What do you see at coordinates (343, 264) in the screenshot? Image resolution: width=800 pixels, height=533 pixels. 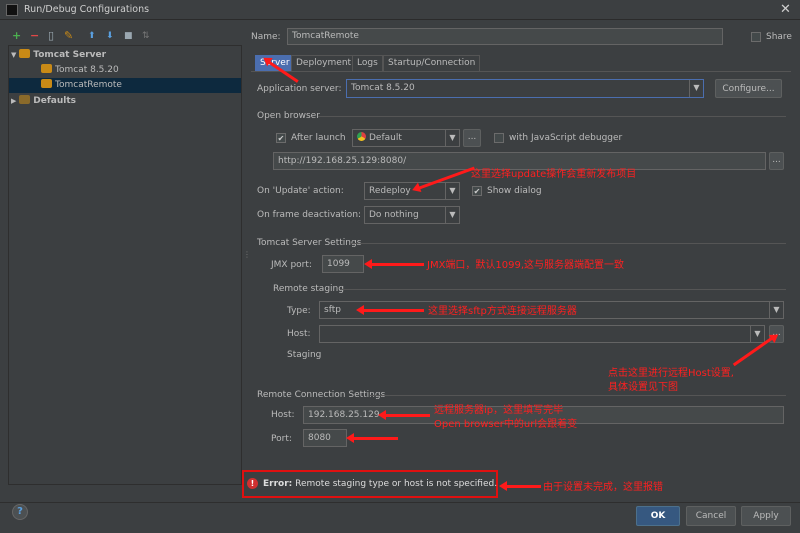 I see `jmx-port-field: 1099` at bounding box center [343, 264].